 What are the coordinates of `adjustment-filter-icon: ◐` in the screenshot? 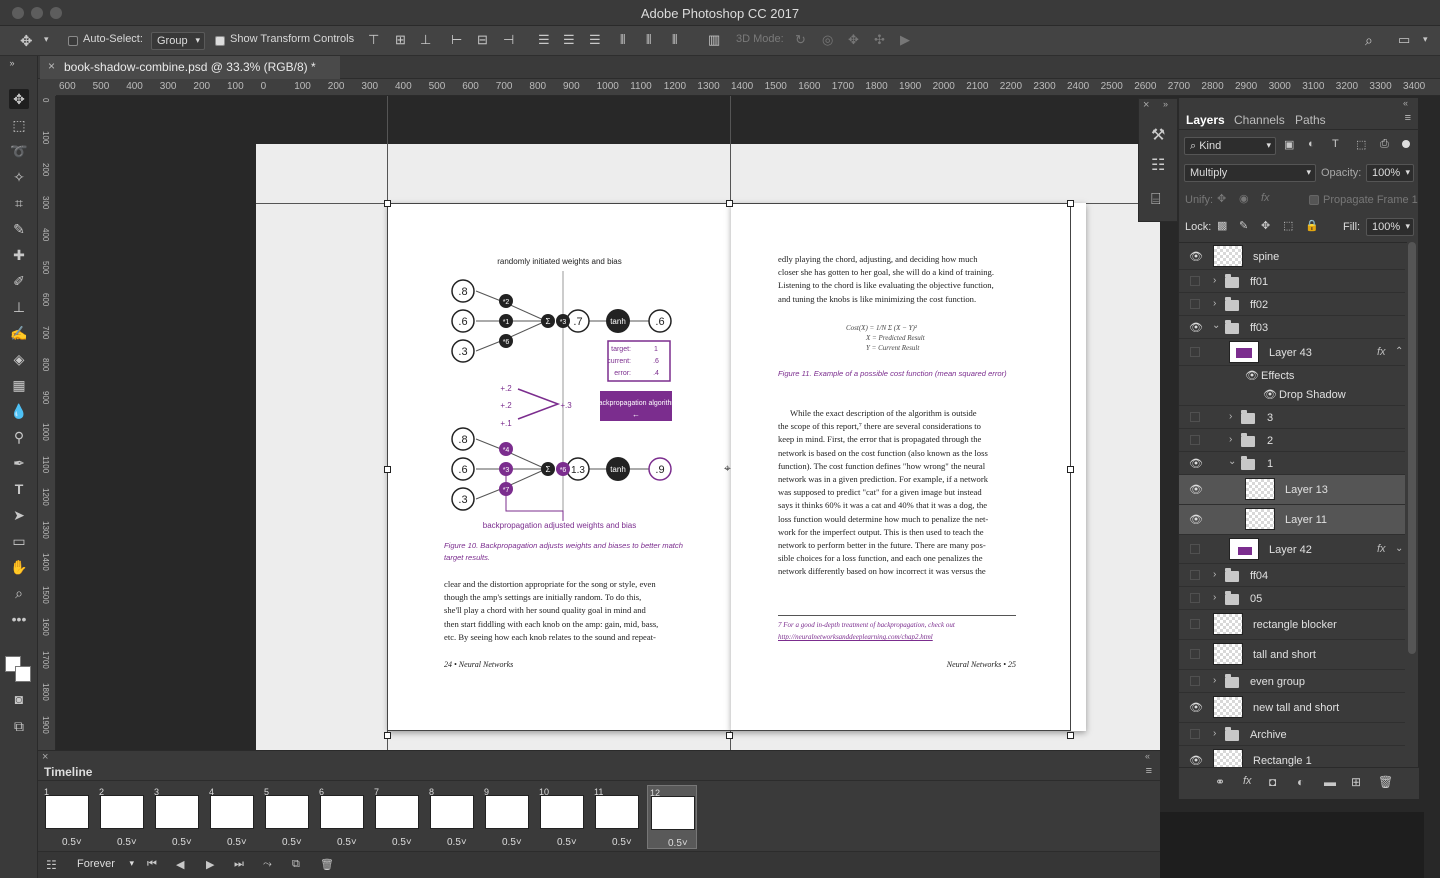 It's located at (1311, 144).